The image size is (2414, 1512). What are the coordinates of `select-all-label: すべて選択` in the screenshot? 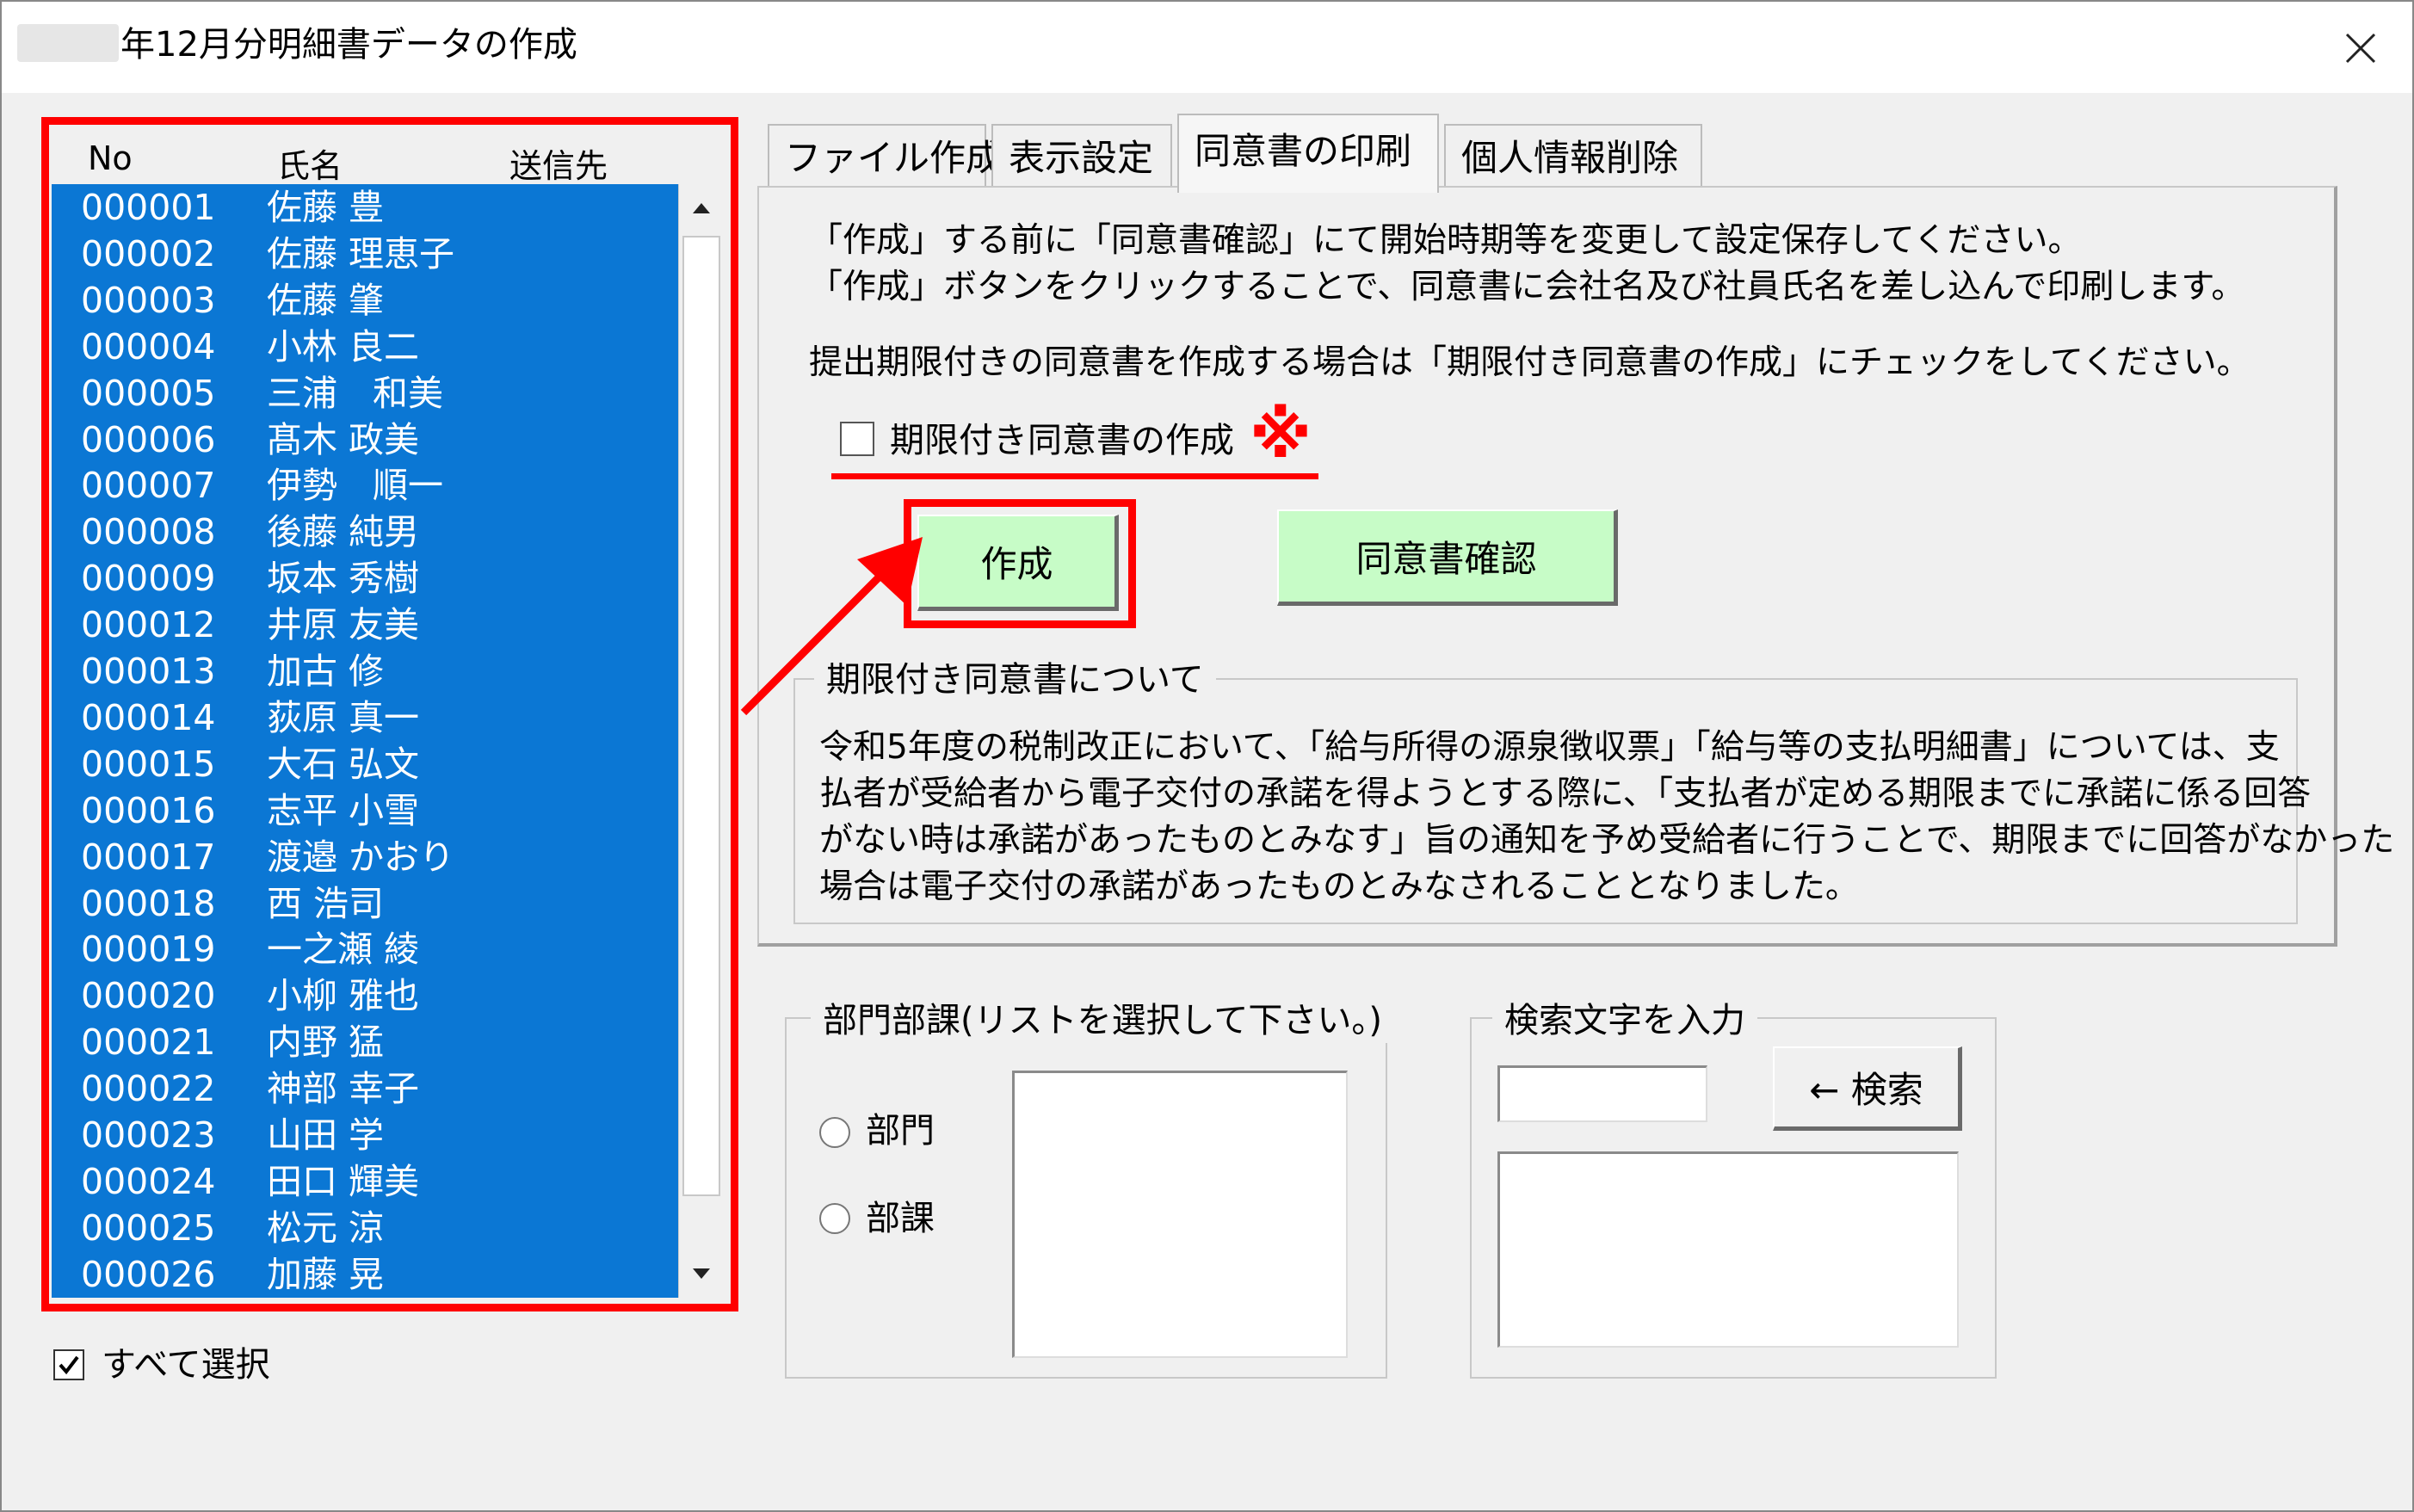 It's located at (186, 1365).